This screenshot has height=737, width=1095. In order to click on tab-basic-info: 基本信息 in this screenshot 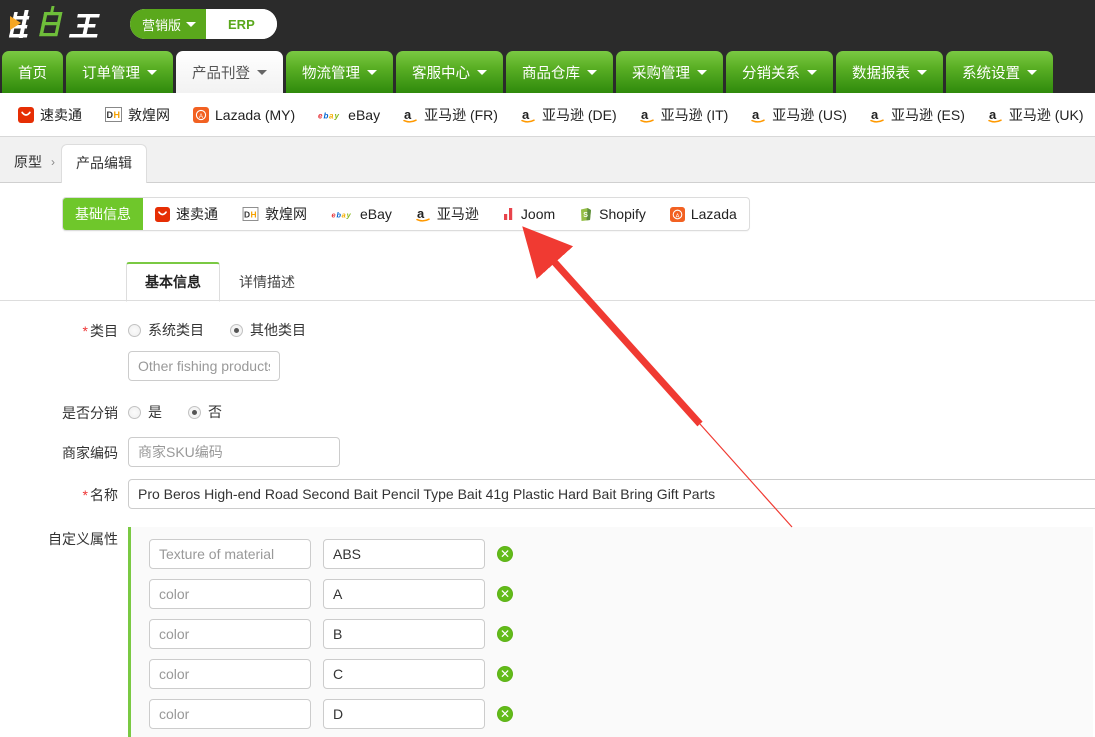, I will do `click(173, 282)`.